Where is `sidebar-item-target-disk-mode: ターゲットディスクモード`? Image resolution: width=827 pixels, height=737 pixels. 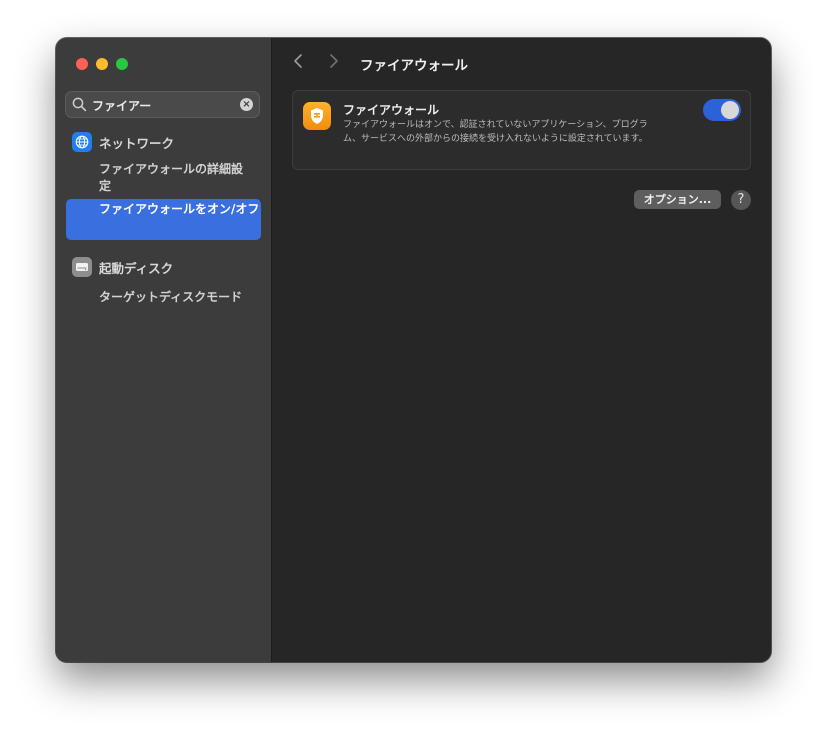 sidebar-item-target-disk-mode: ターゲットディスクモード is located at coordinates (174, 297).